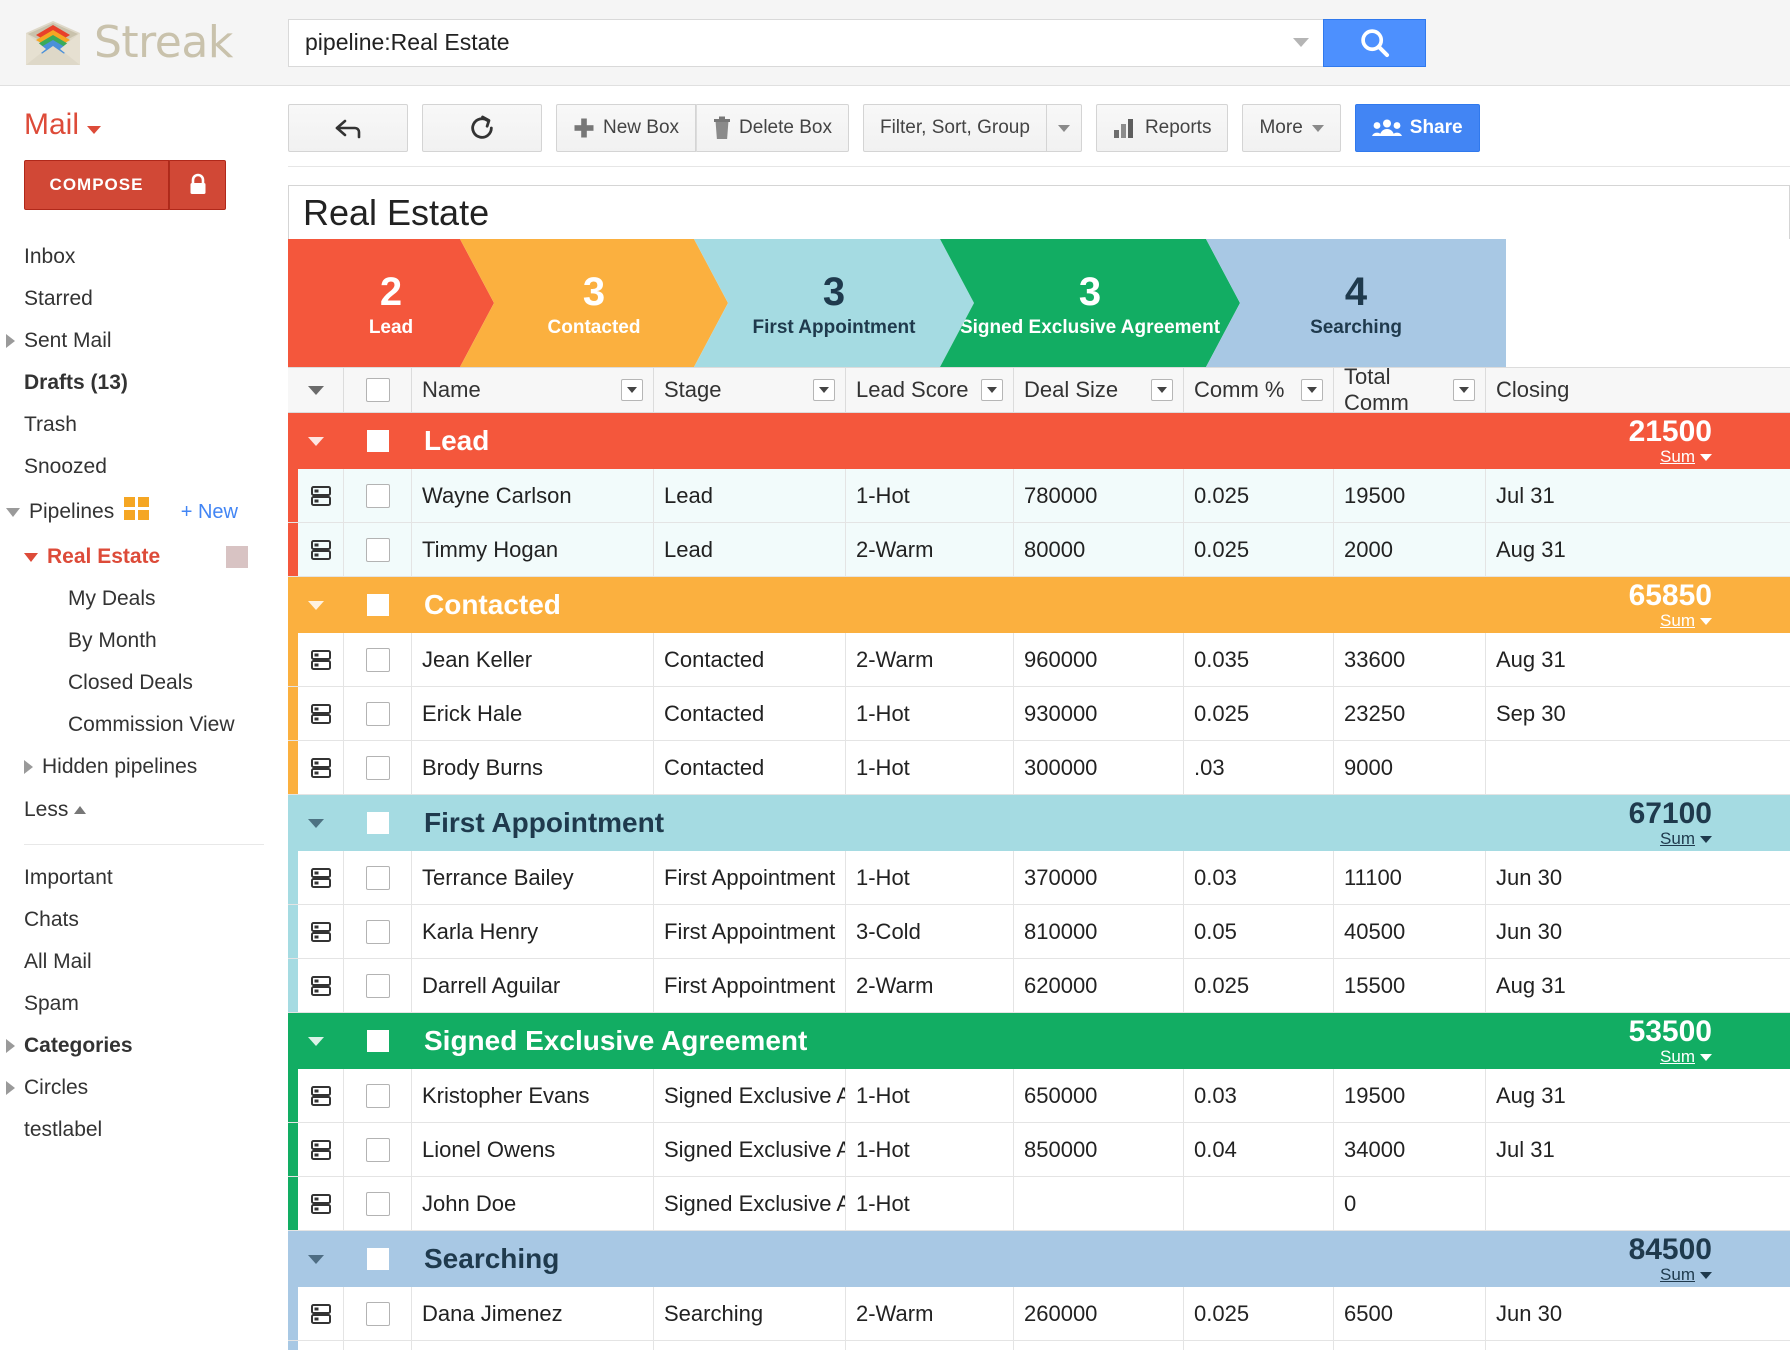 The image size is (1790, 1350). Describe the element at coordinates (1039, 441) in the screenshot. I see `group-header-lead: Lead 21500 Sum` at that location.